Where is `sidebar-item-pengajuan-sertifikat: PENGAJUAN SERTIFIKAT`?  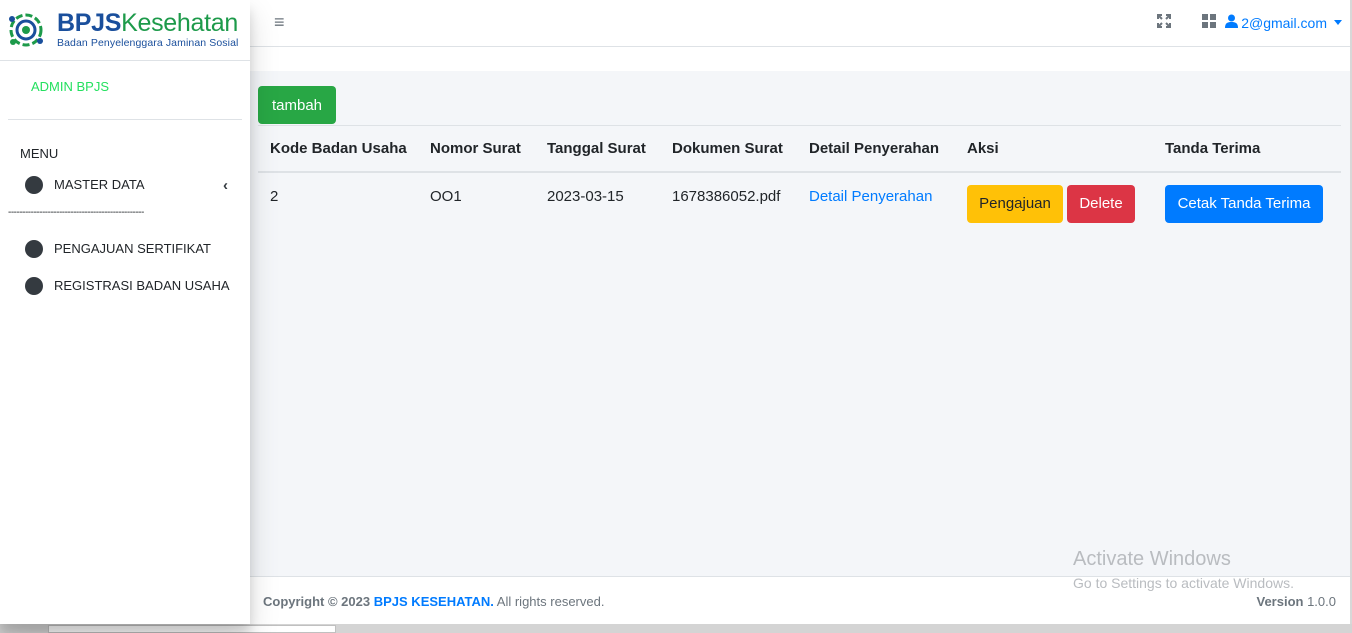 sidebar-item-pengajuan-sertifikat: PENGAJUAN SERTIFIKAT is located at coordinates (125, 248).